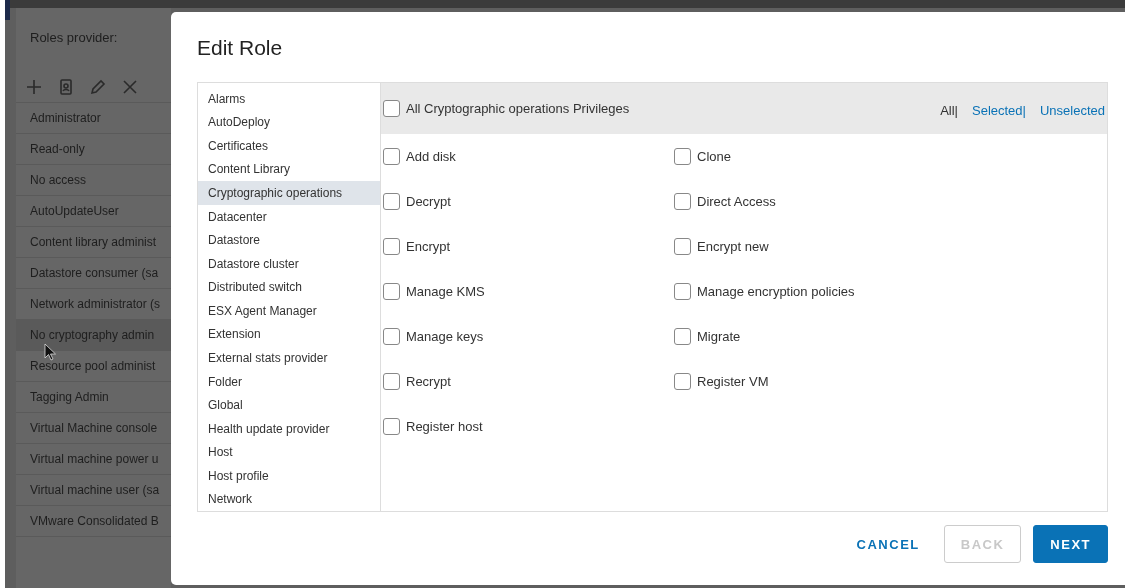 The width and height of the screenshot is (1125, 588). I want to click on cursor-icon, so click(50, 352).